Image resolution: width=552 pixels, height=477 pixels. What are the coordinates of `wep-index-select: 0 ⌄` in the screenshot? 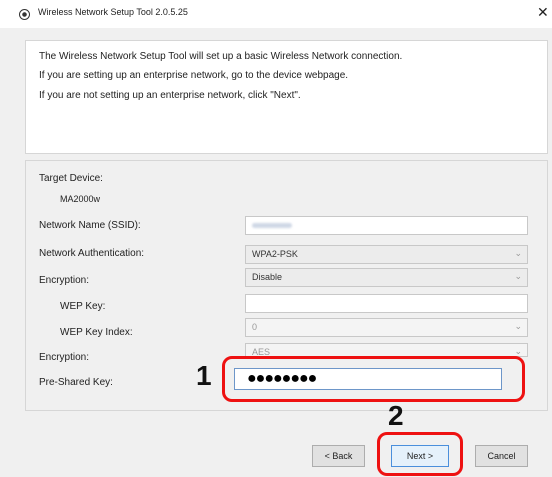 It's located at (386, 327).